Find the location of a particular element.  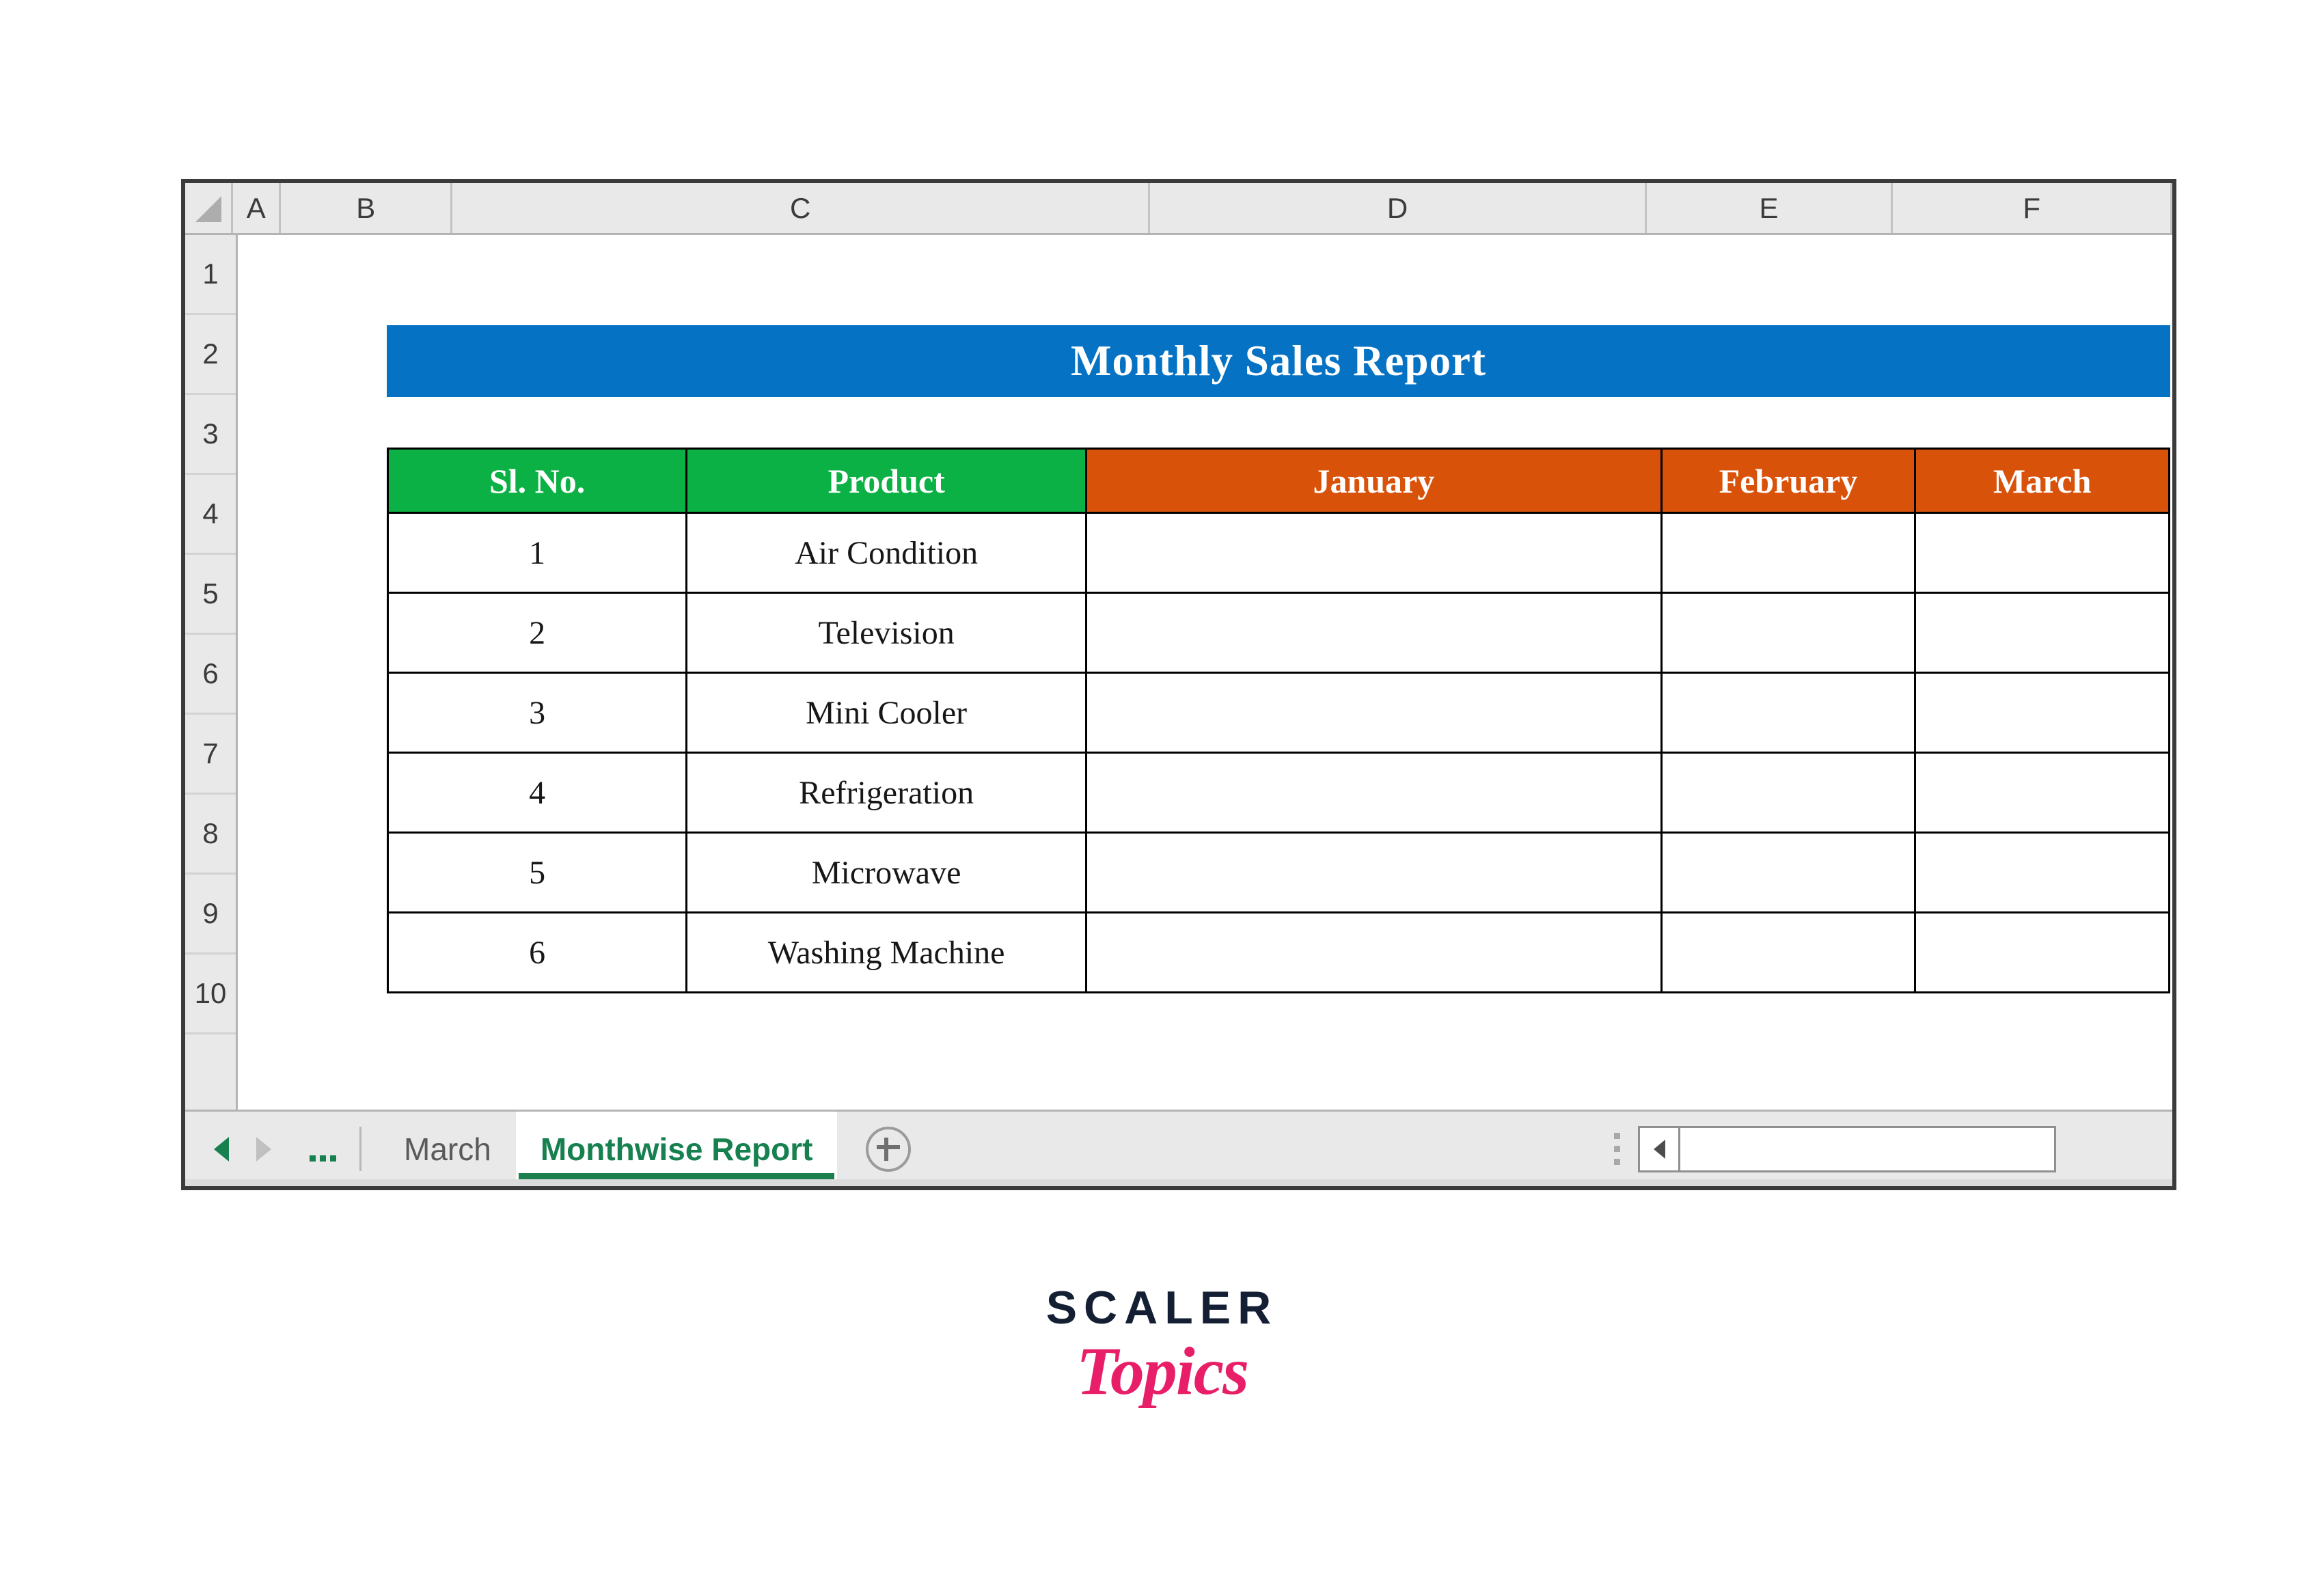

cell-product: Air Condition is located at coordinates (886, 553).